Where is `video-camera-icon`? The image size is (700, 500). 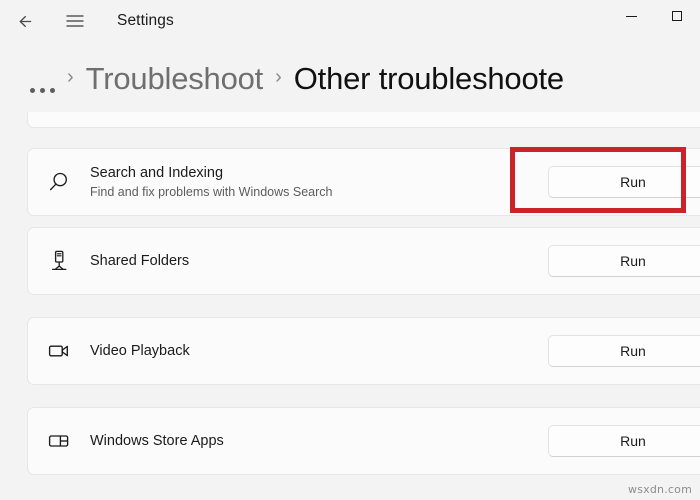
video-camera-icon is located at coordinates (59, 351).